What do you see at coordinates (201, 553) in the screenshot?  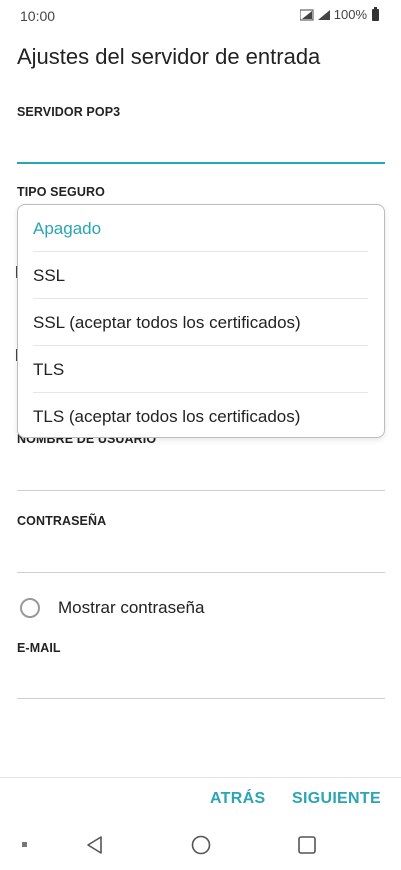 I see `password-input` at bounding box center [201, 553].